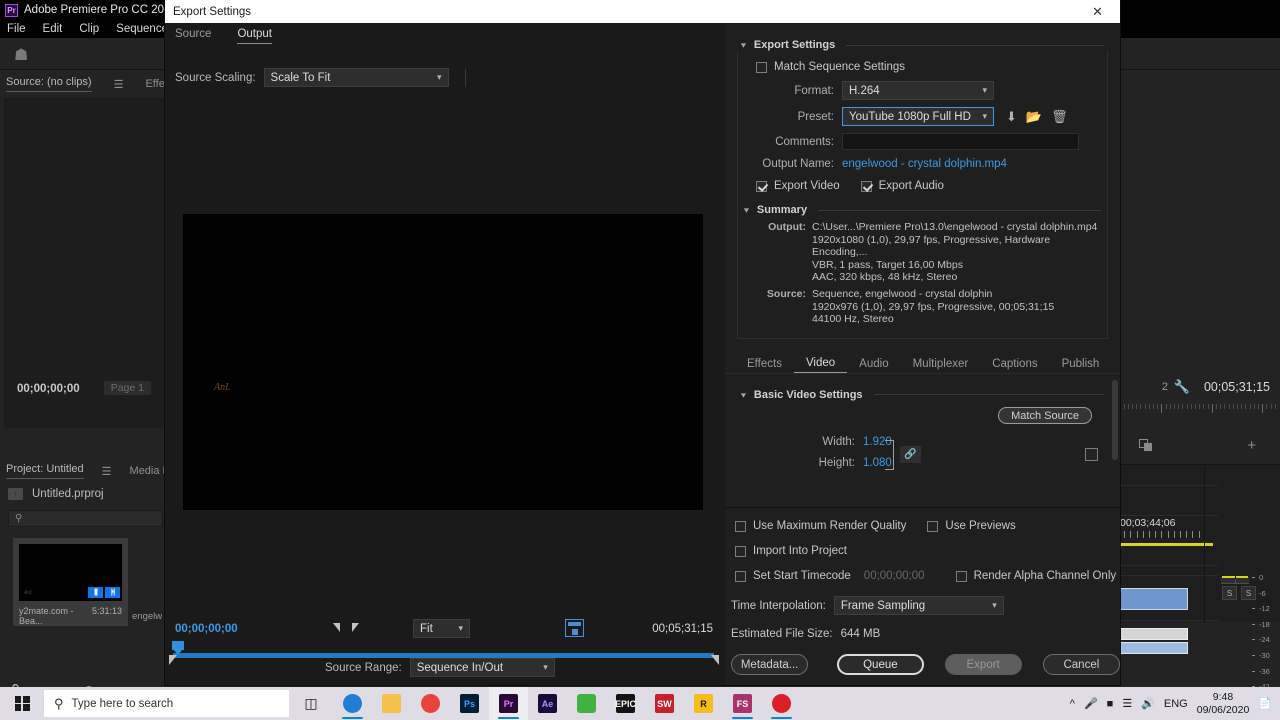 The height and width of the screenshot is (720, 1280). Describe the element at coordinates (508, 703) in the screenshot. I see `premiere-pro-icon: Pr` at that location.